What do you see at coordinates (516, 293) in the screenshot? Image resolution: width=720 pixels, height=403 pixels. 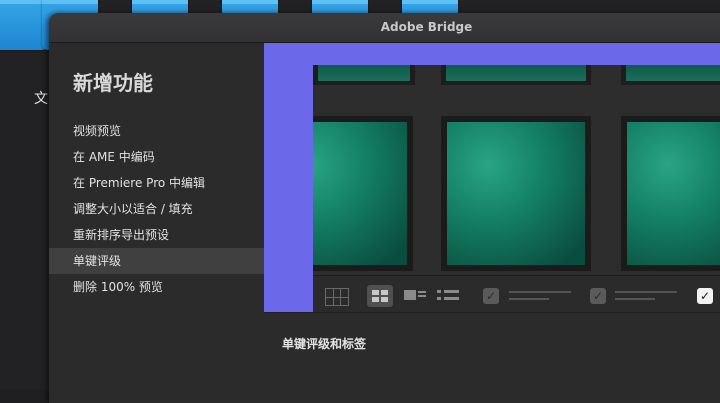 I see `view-toolbar: ✓ ✓ ✓` at bounding box center [516, 293].